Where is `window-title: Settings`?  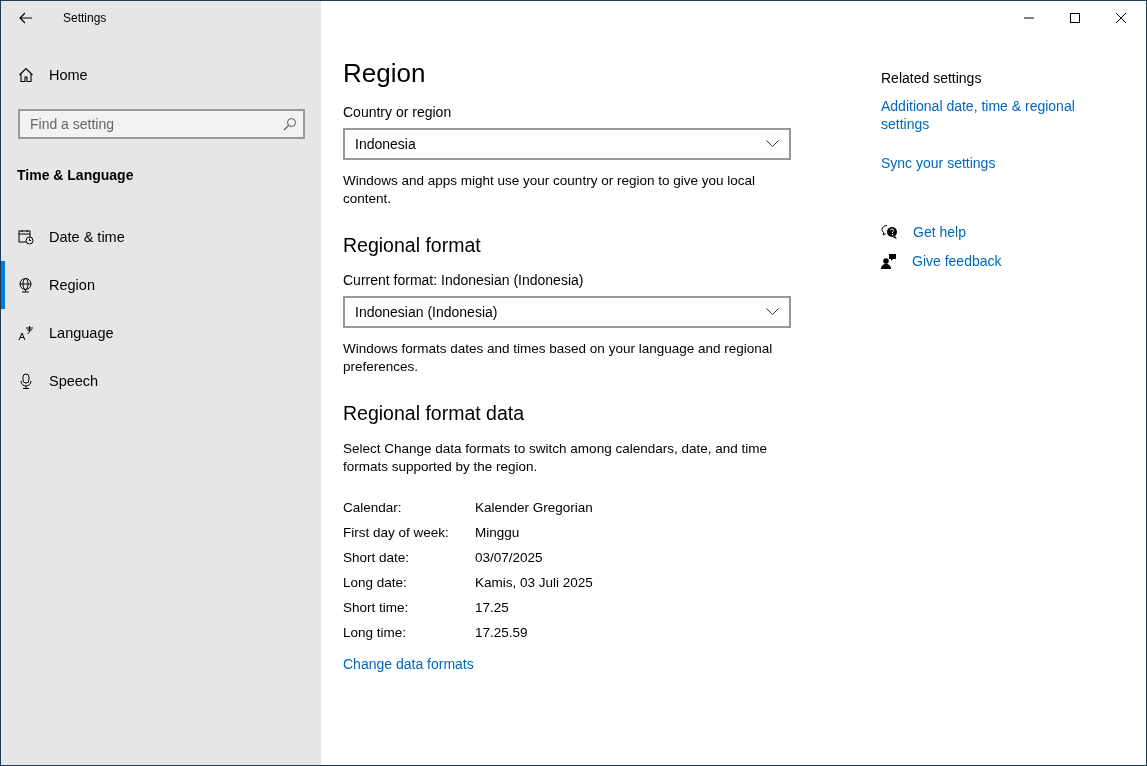
window-title: Settings is located at coordinates (85, 18).